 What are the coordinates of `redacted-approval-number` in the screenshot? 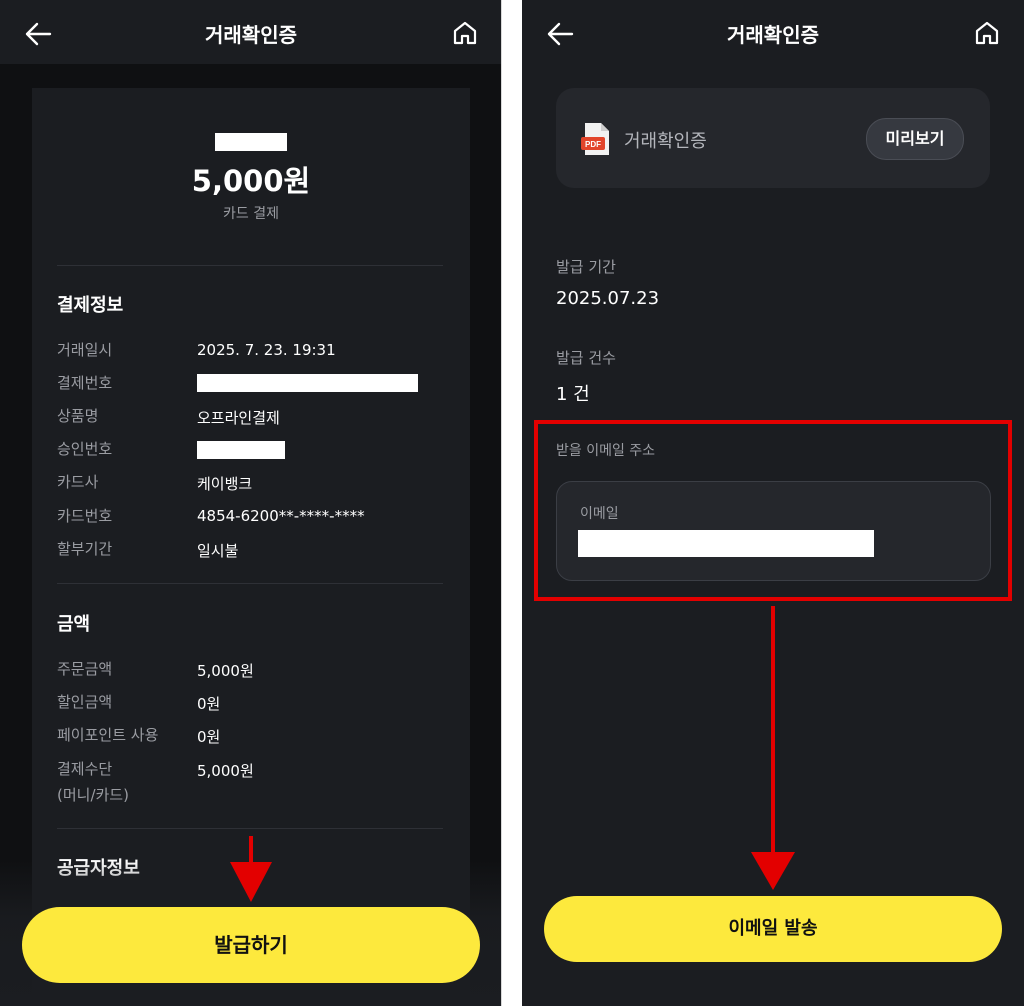 It's located at (241, 450).